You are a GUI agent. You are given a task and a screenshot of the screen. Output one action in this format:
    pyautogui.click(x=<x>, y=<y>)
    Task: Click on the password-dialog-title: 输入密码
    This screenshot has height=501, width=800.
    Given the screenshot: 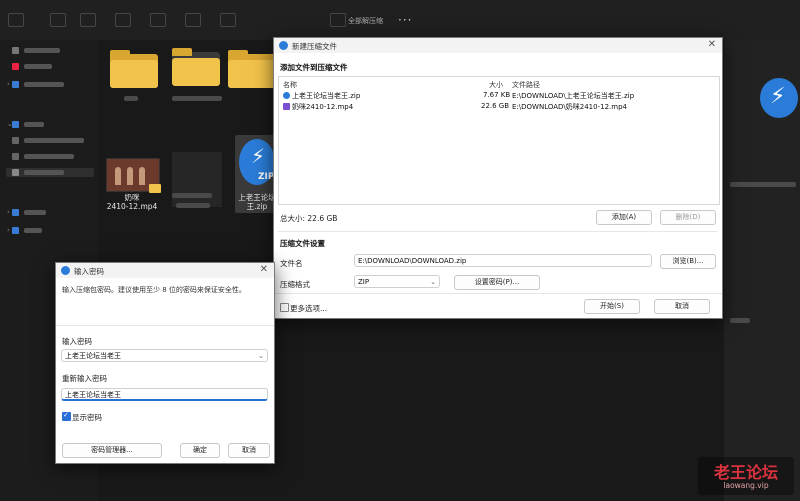 What is the action you would take?
    pyautogui.click(x=89, y=271)
    